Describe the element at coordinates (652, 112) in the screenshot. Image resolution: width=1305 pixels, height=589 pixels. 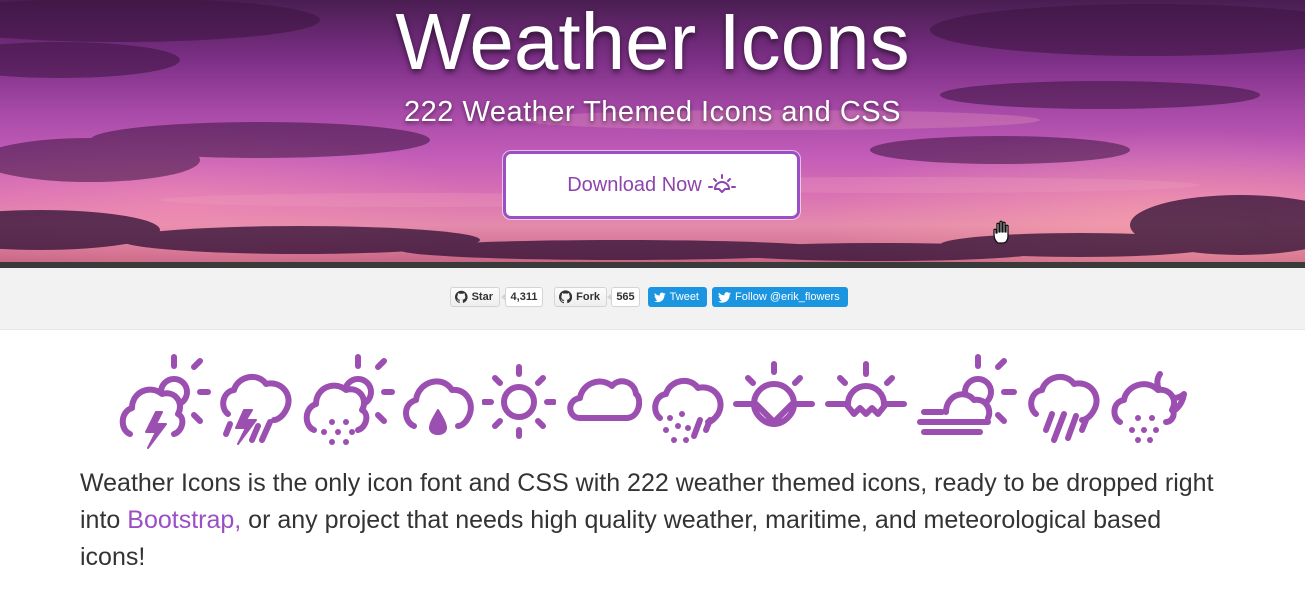
I see `page-subtitle: 222 Weather Themed Icons and CSS` at that location.